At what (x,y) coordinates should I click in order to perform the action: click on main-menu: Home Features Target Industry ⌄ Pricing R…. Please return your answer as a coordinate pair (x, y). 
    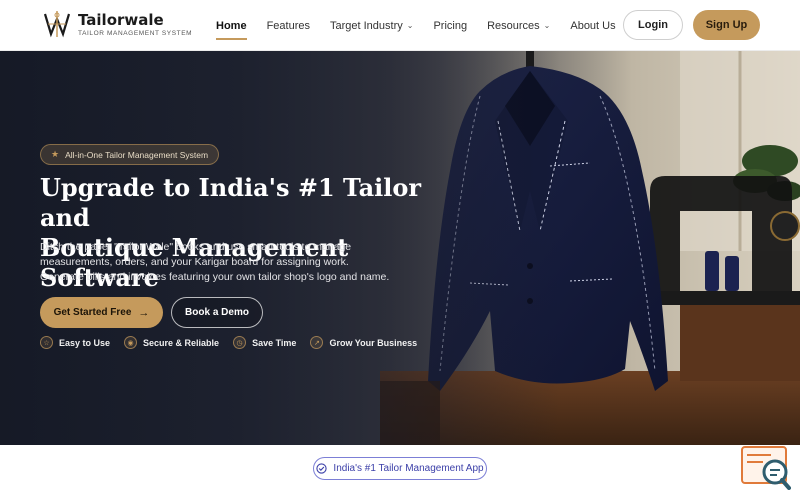
    Looking at the image, I should click on (426, 25).